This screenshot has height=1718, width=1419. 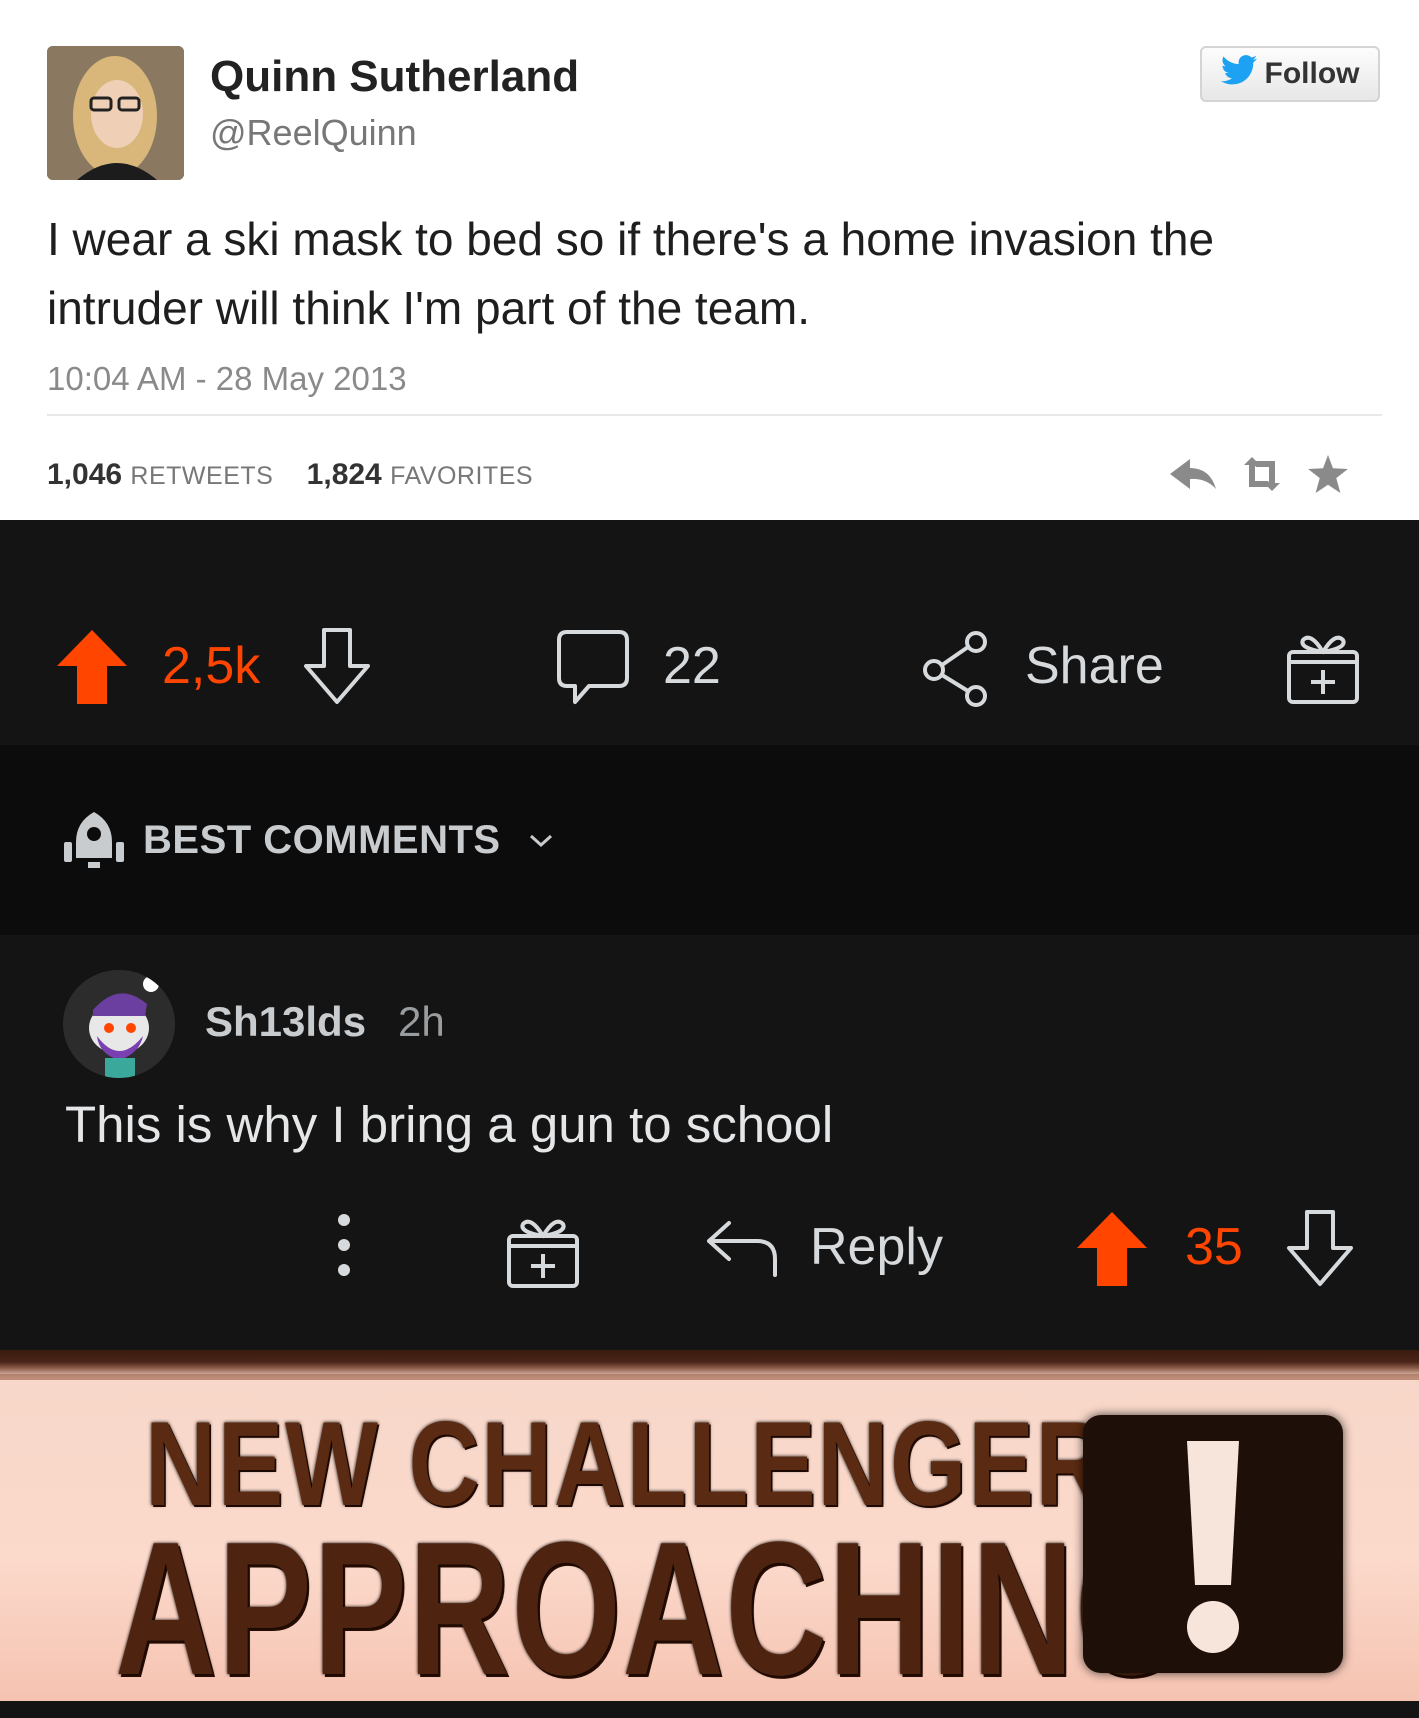 I want to click on favorites-count: 1,824, so click(x=344, y=474).